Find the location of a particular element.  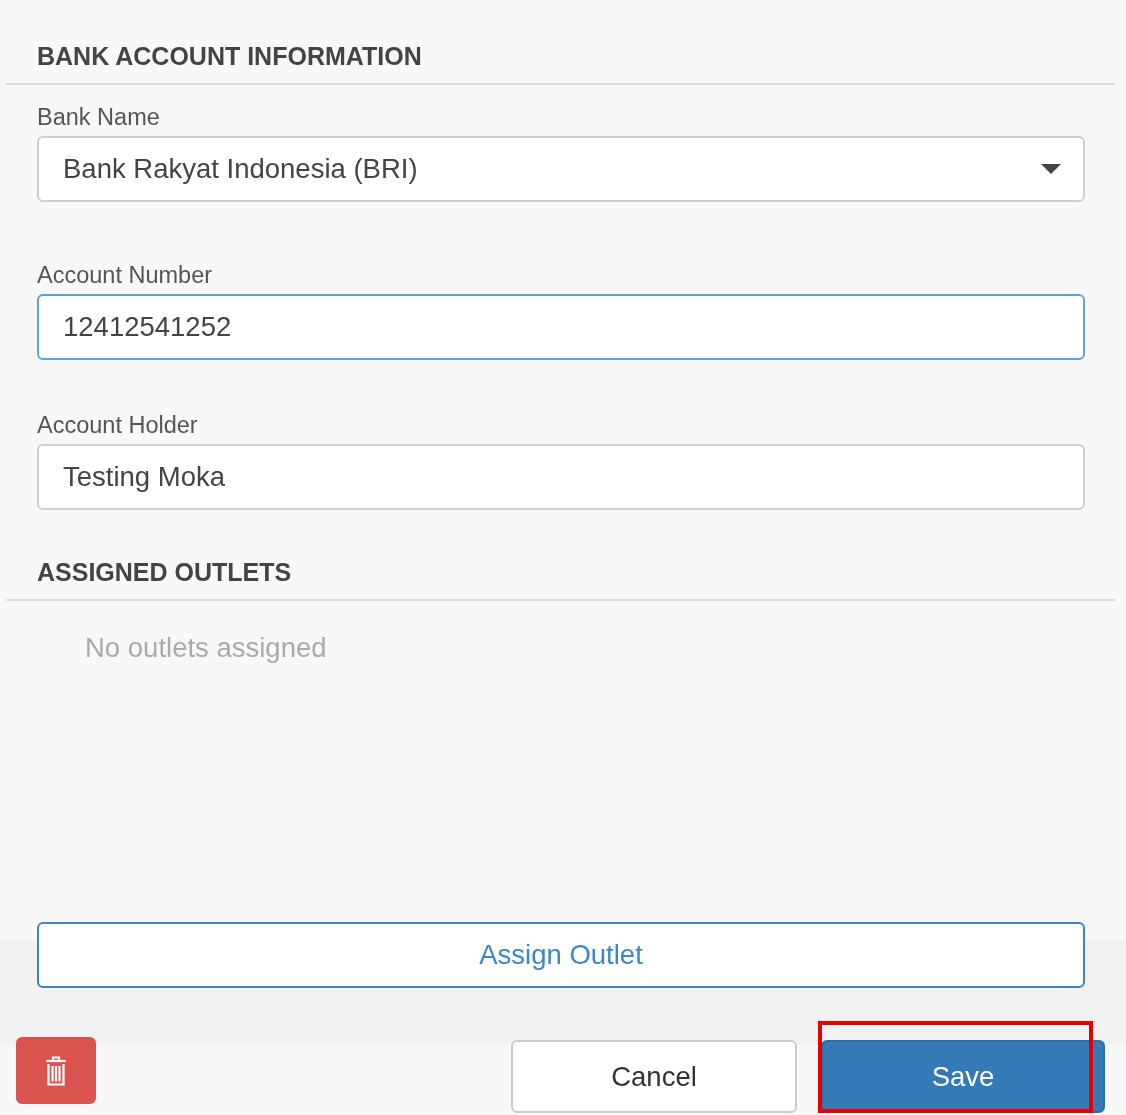

assign-outlet-button: Assign Outlet is located at coordinates (561, 955).